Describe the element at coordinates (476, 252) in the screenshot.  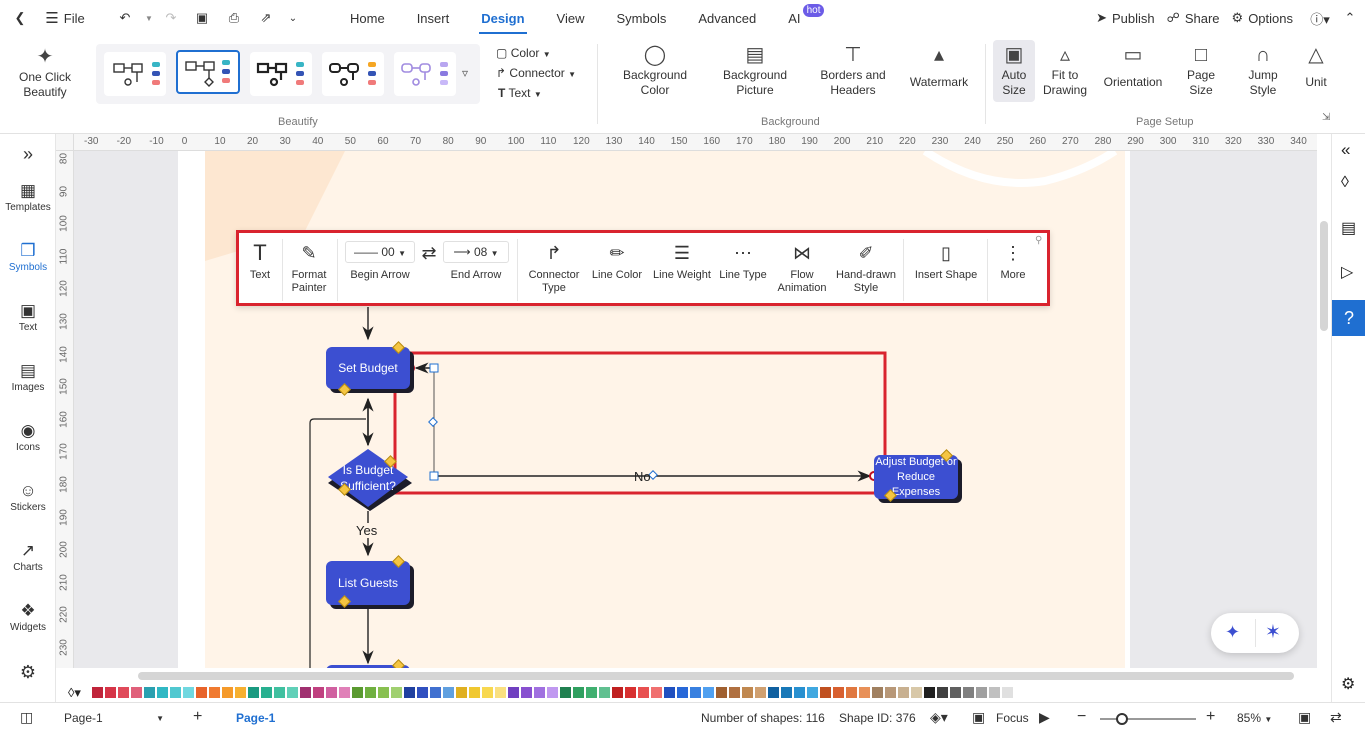
I see `end-arrow-select: ⟶ 08 ▼` at that location.